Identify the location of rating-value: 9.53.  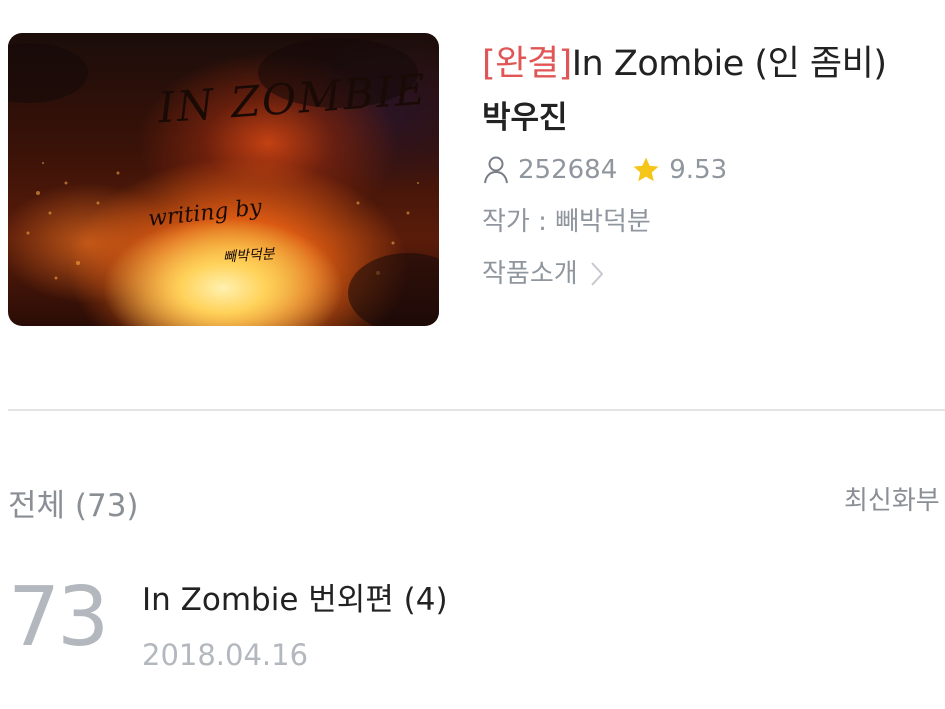
(698, 170).